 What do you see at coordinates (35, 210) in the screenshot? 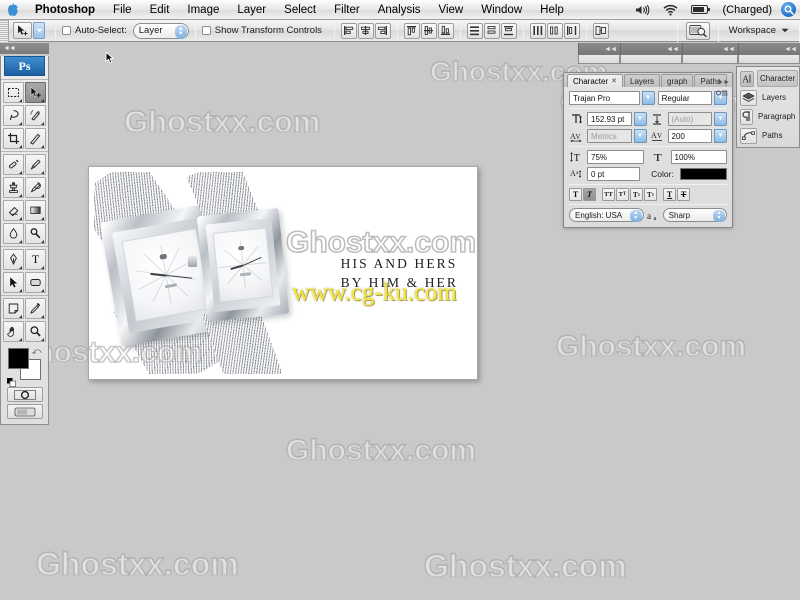
I see `gradient-tool-icon` at bounding box center [35, 210].